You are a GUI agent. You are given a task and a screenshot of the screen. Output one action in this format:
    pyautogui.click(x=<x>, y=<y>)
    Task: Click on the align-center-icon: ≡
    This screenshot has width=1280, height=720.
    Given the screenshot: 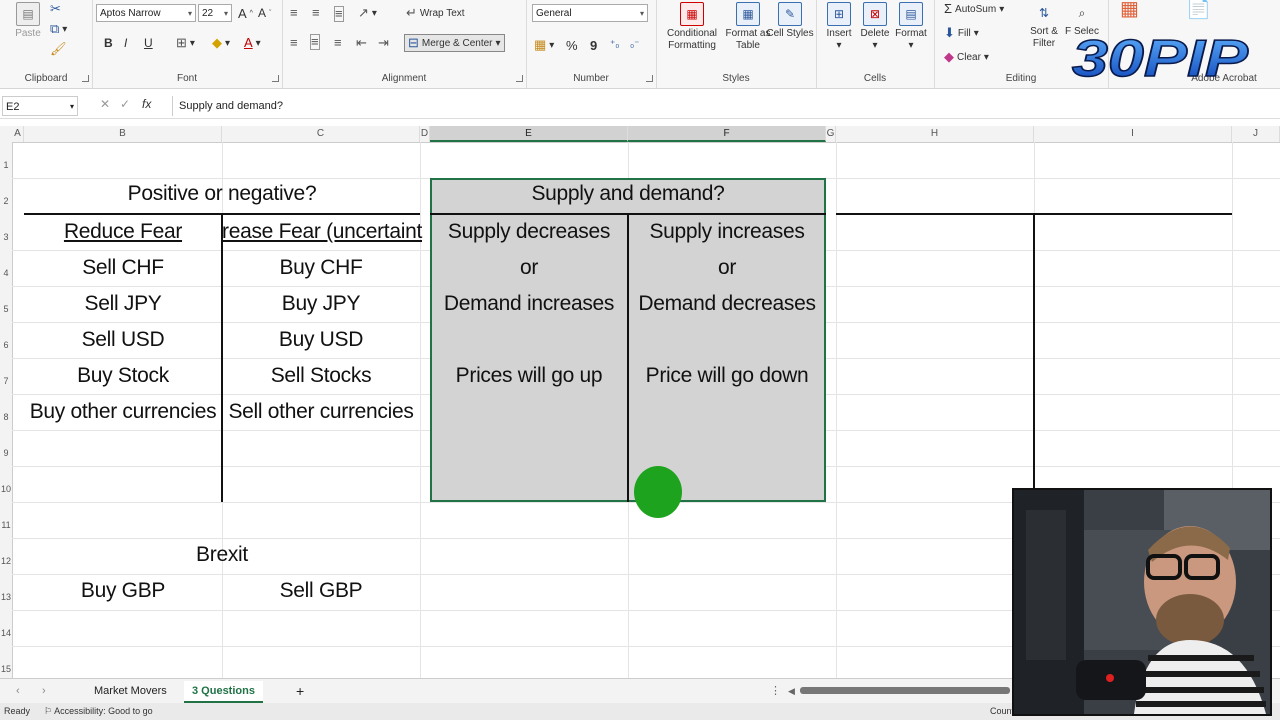 What is the action you would take?
    pyautogui.click(x=315, y=42)
    